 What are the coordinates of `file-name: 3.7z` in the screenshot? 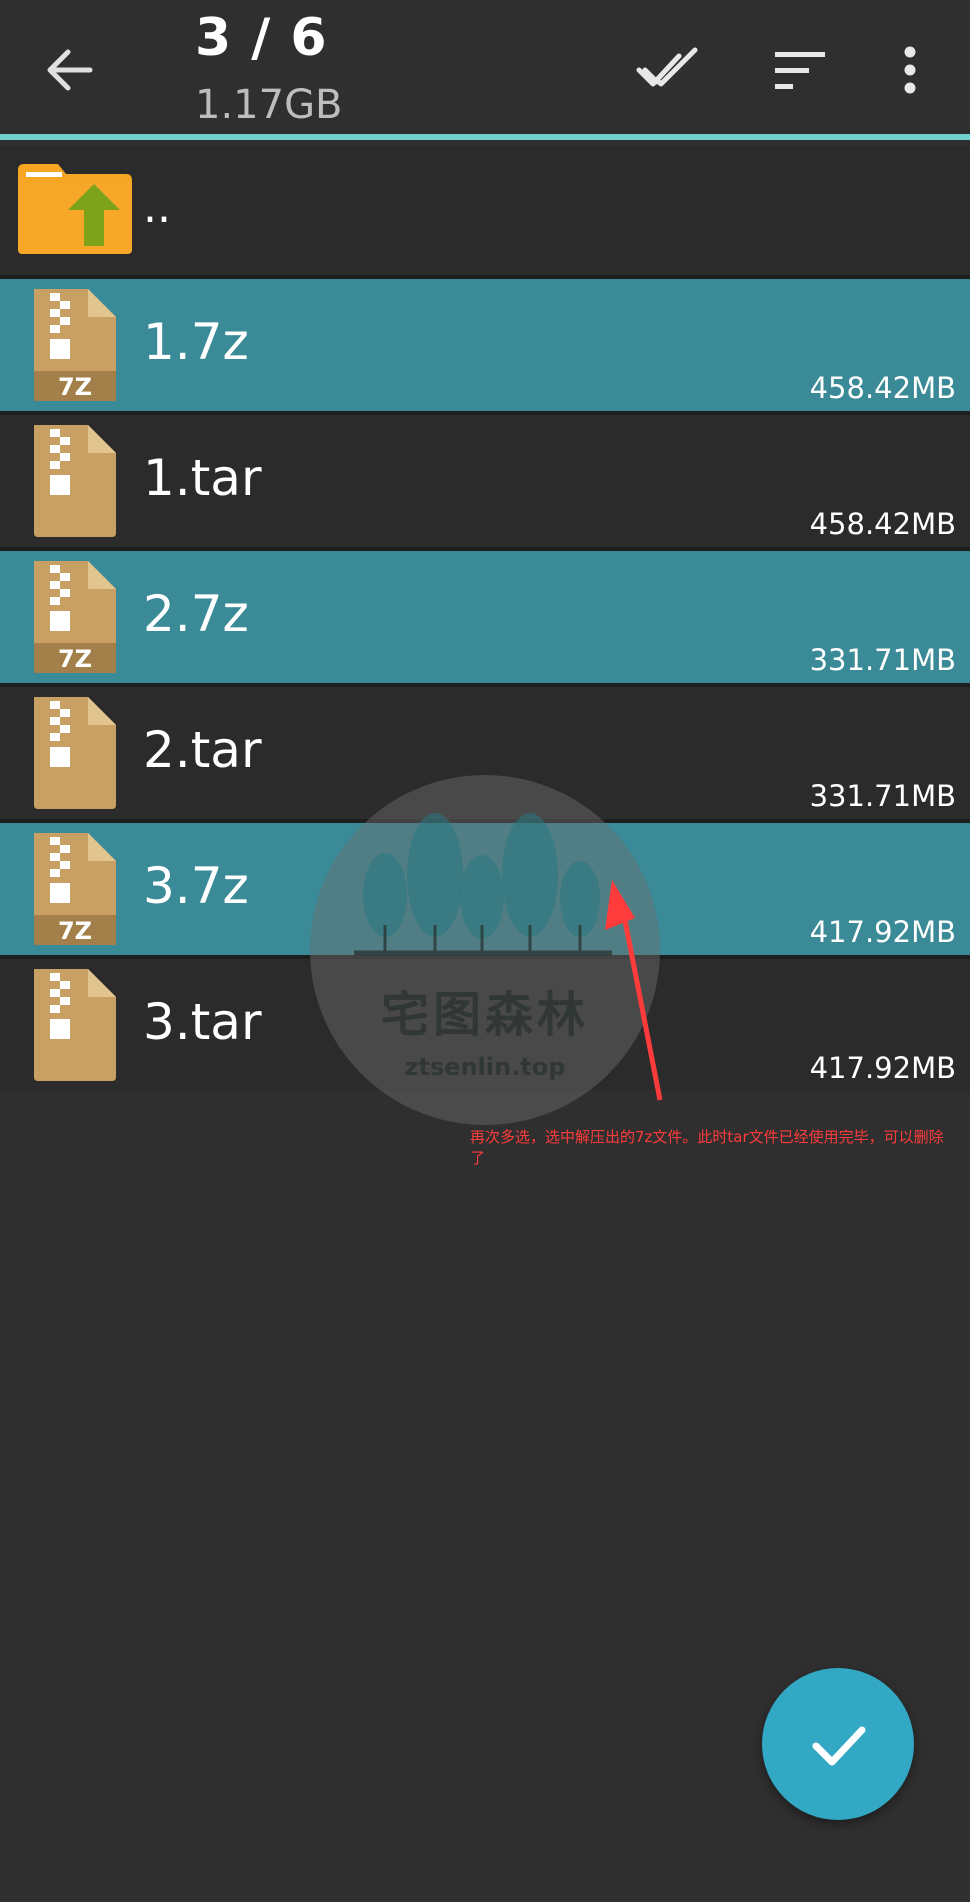 It's located at (196, 886).